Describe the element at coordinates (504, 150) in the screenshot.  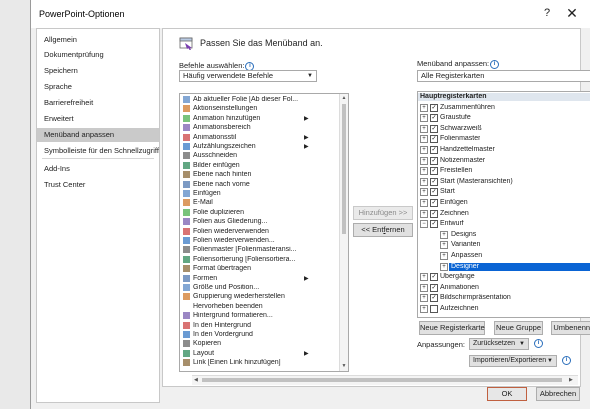
I see `tree-tab-item: + ✓ Handzettelmaster` at that location.